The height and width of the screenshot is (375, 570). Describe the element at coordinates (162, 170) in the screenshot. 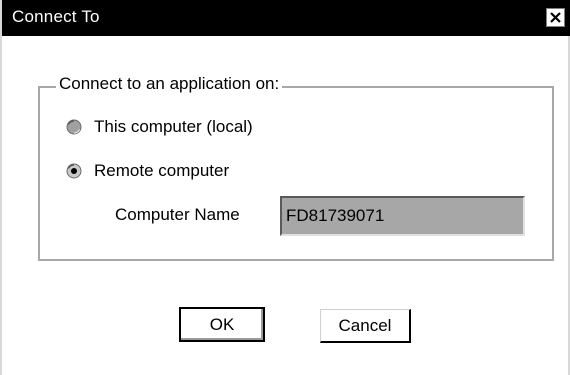

I see `radio-remote-computer-label: Remote computer` at that location.